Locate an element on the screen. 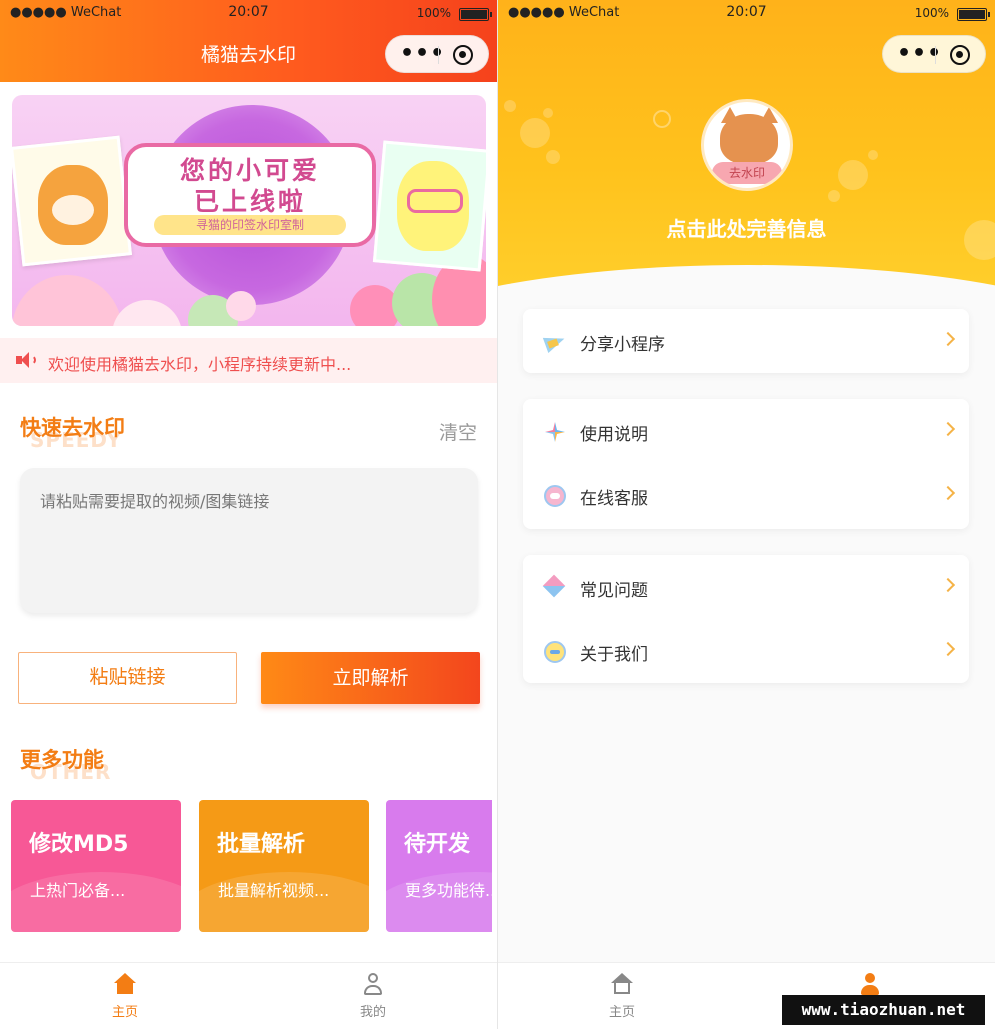 This screenshot has height=1029, width=995. menu-item-share: 分享小程序 is located at coordinates (746, 341).